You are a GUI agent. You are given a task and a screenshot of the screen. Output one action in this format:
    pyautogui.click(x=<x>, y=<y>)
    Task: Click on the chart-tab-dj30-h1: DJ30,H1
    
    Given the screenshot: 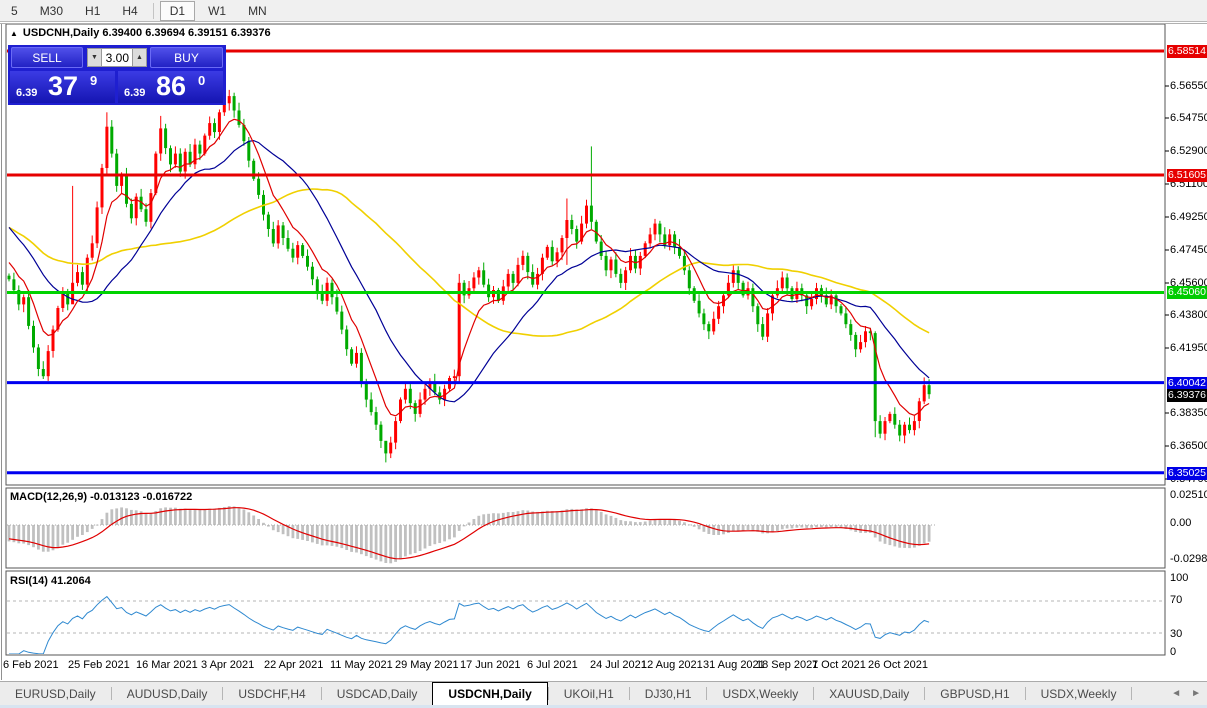 What is the action you would take?
    pyautogui.click(x=668, y=693)
    